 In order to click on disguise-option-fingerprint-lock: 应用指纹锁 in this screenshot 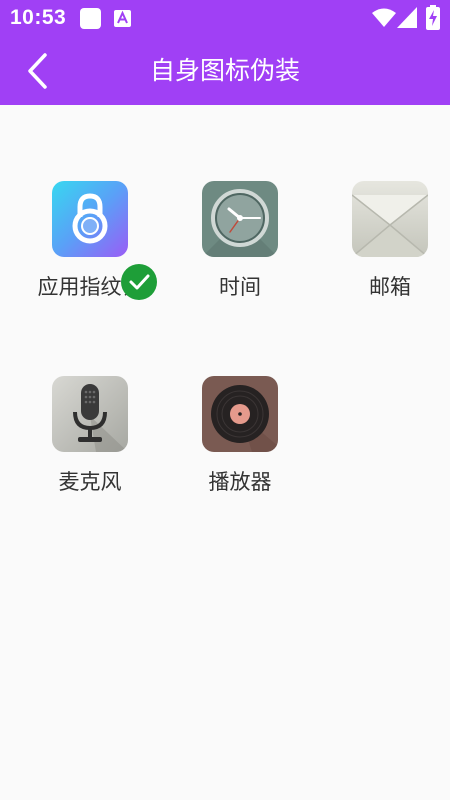, I will do `click(90, 251)`.